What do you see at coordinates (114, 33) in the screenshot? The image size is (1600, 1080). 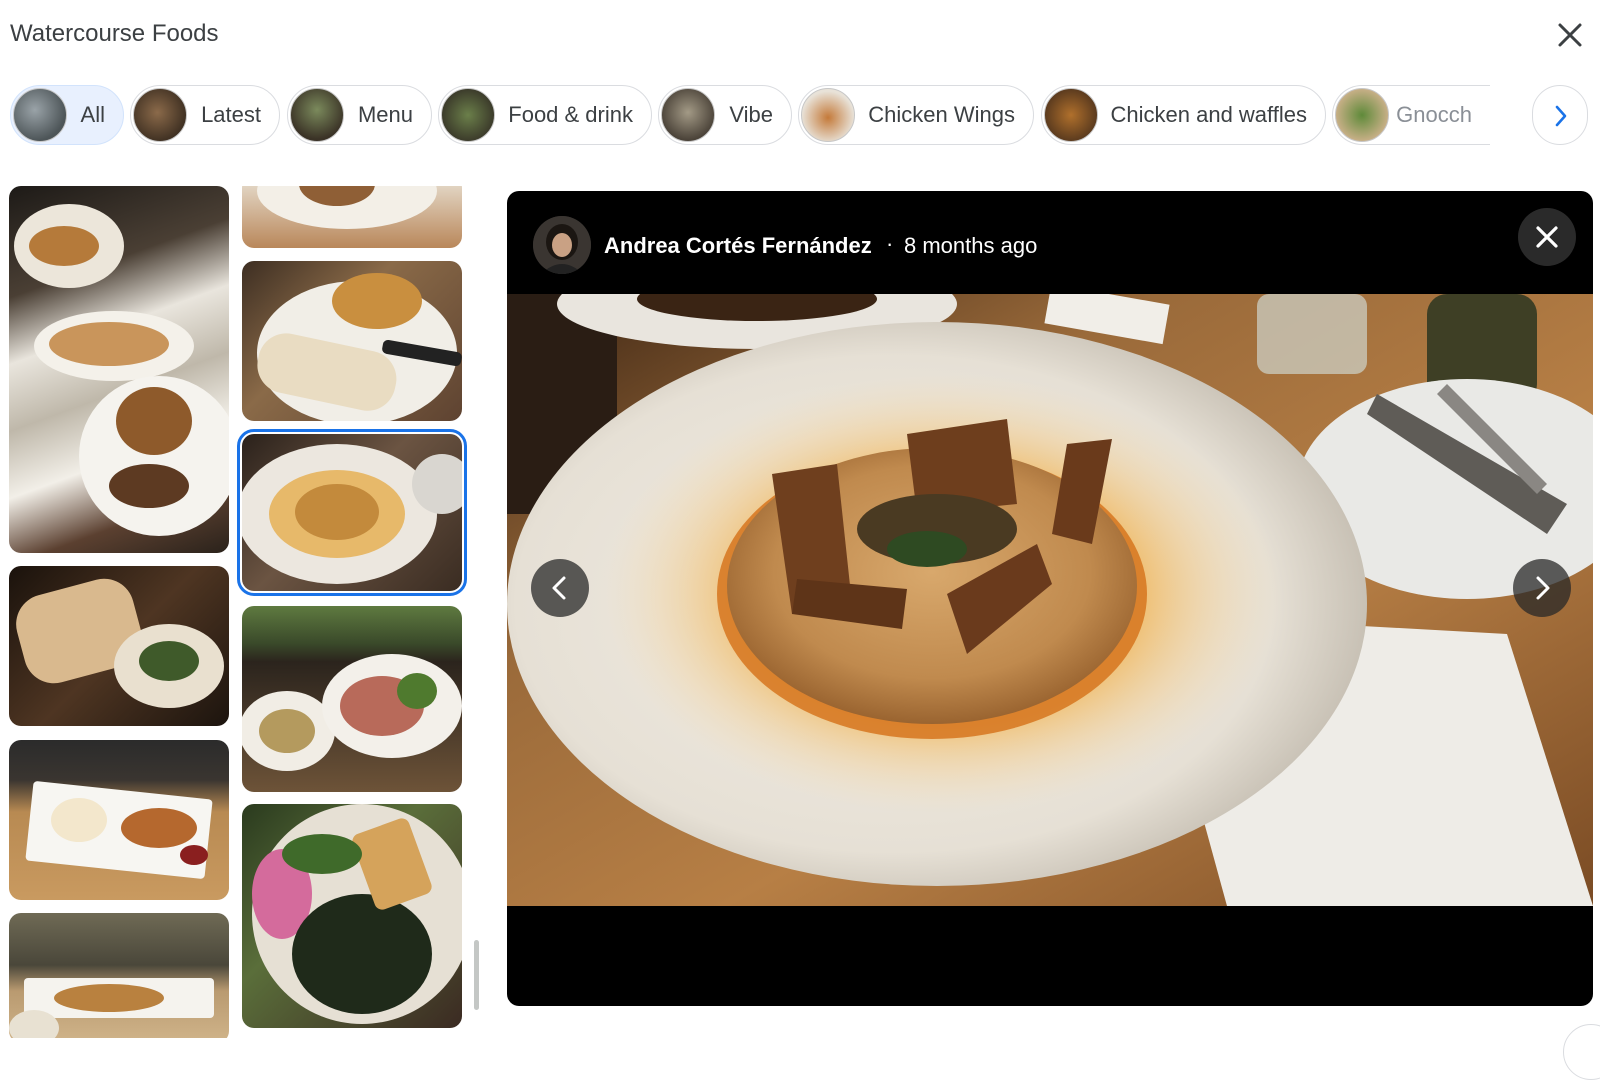 I see `page-title: Watercourse Foods` at bounding box center [114, 33].